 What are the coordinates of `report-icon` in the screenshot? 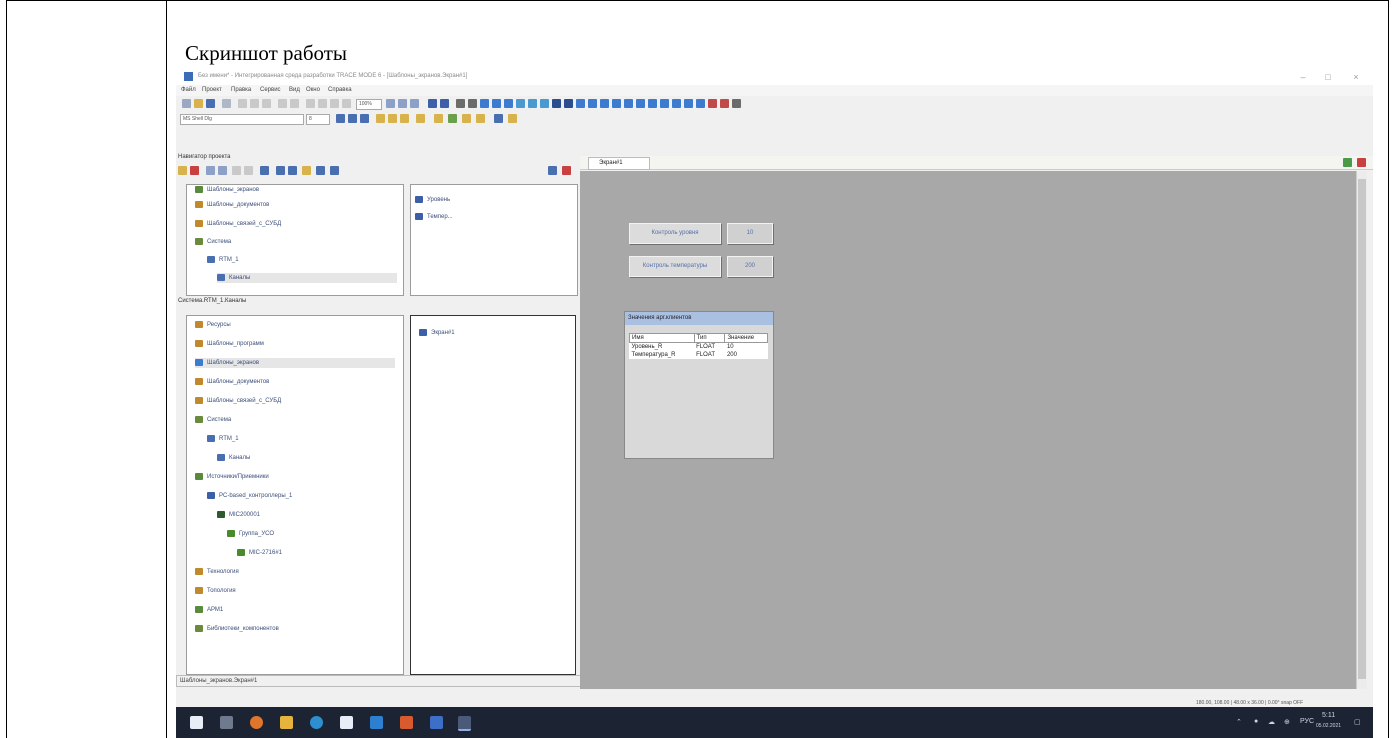 It's located at (664, 103).